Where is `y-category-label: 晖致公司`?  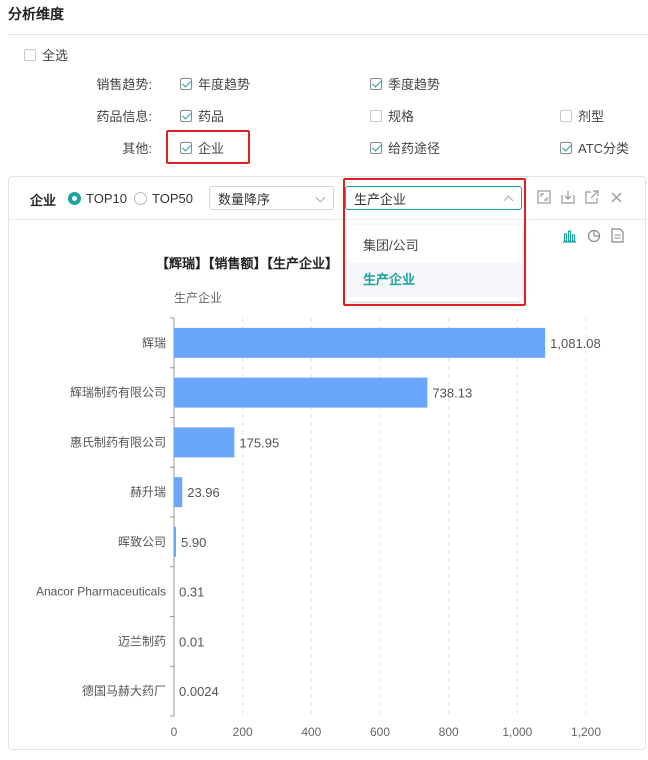 y-category-label: 晖致公司 is located at coordinates (142, 542).